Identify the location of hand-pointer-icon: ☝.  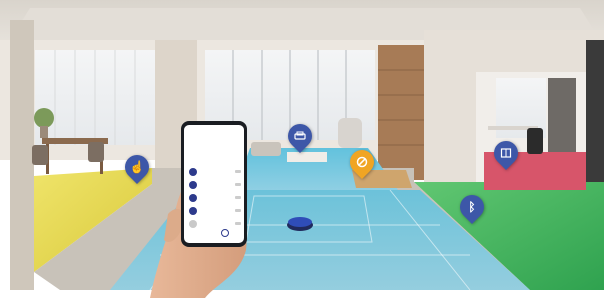
(137, 167).